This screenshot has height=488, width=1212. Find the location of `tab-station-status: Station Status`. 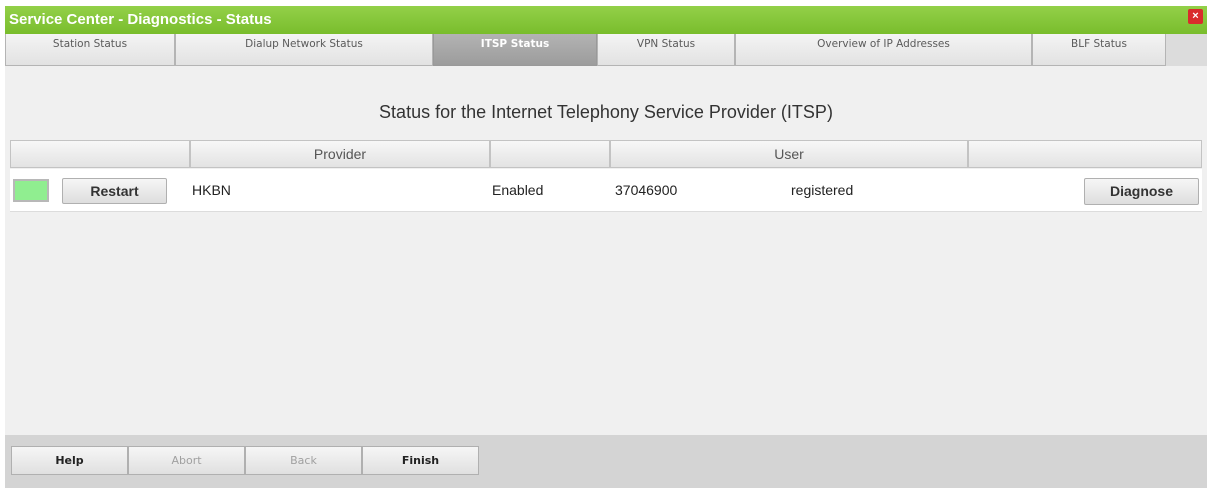

tab-station-status: Station Status is located at coordinates (90, 50).